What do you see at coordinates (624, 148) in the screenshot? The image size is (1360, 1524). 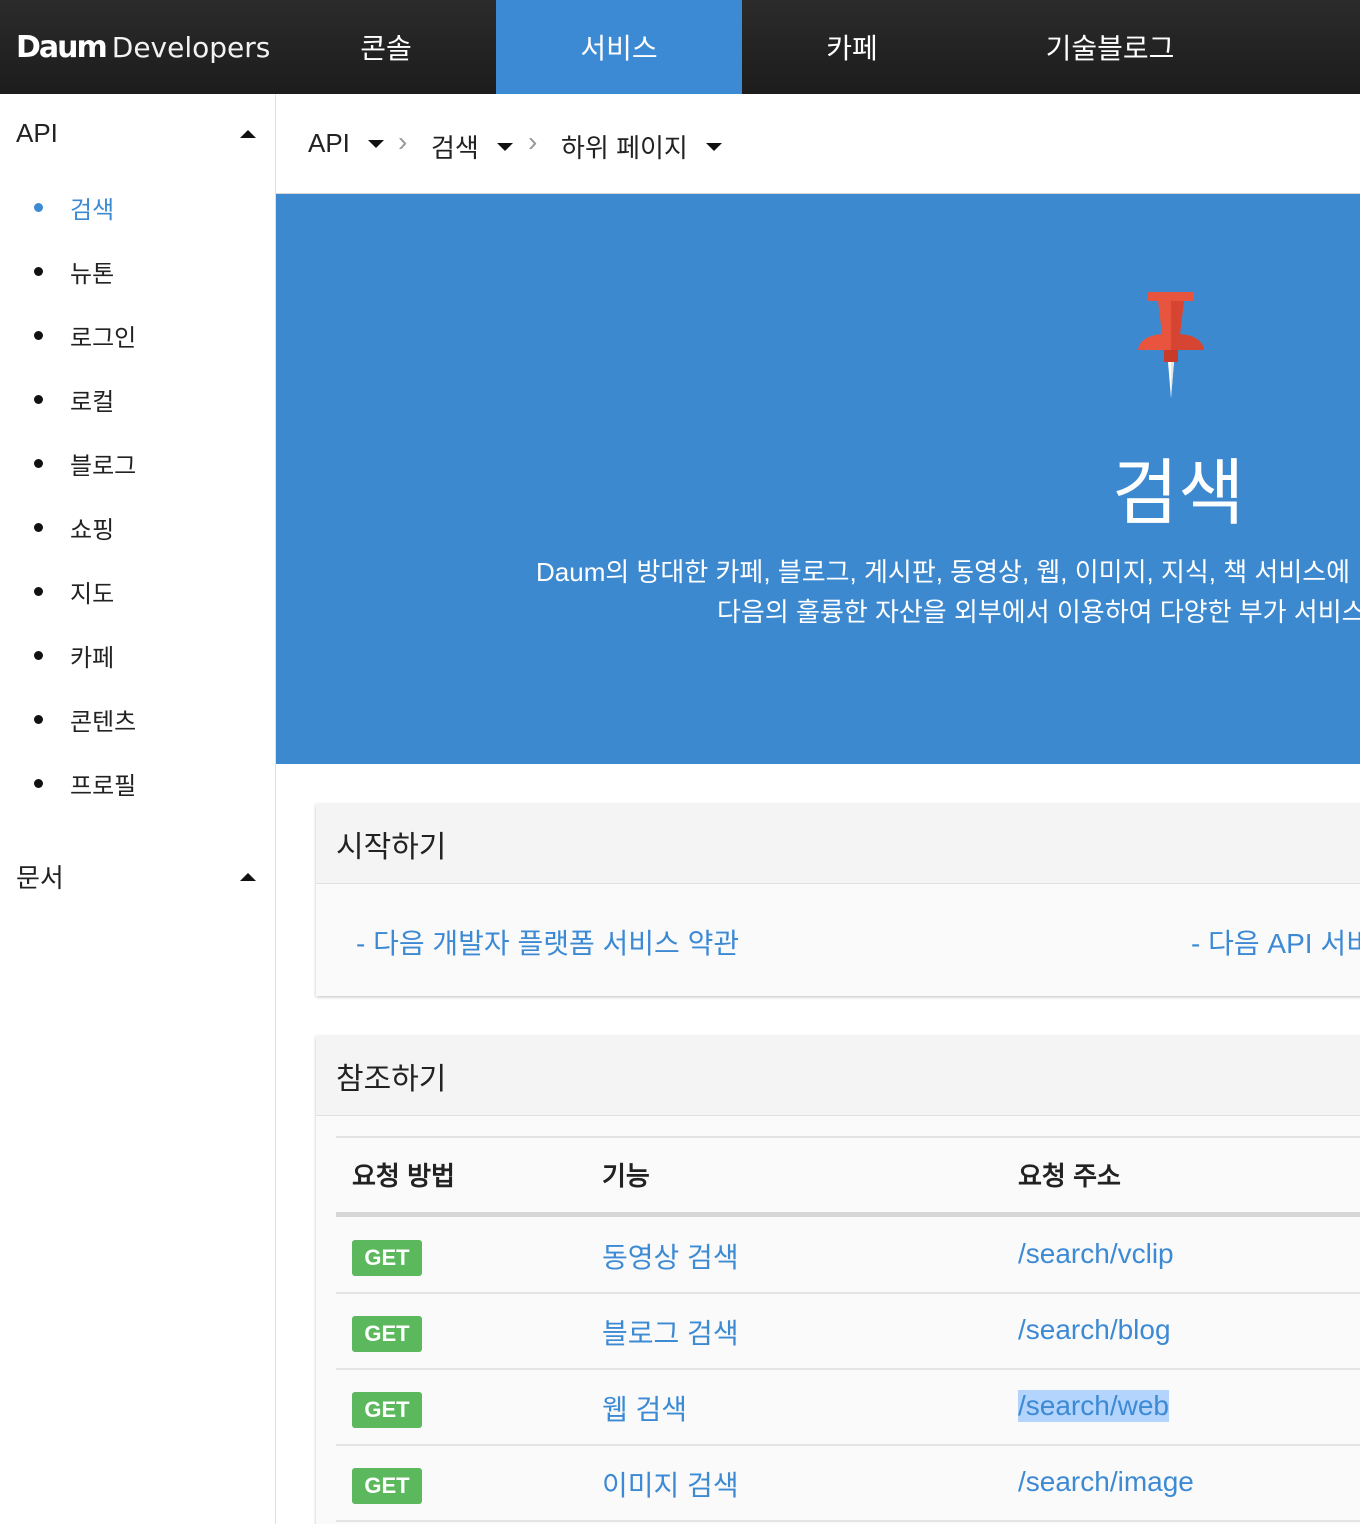 I see `breadcrumb-label: 하위 페이지` at bounding box center [624, 148].